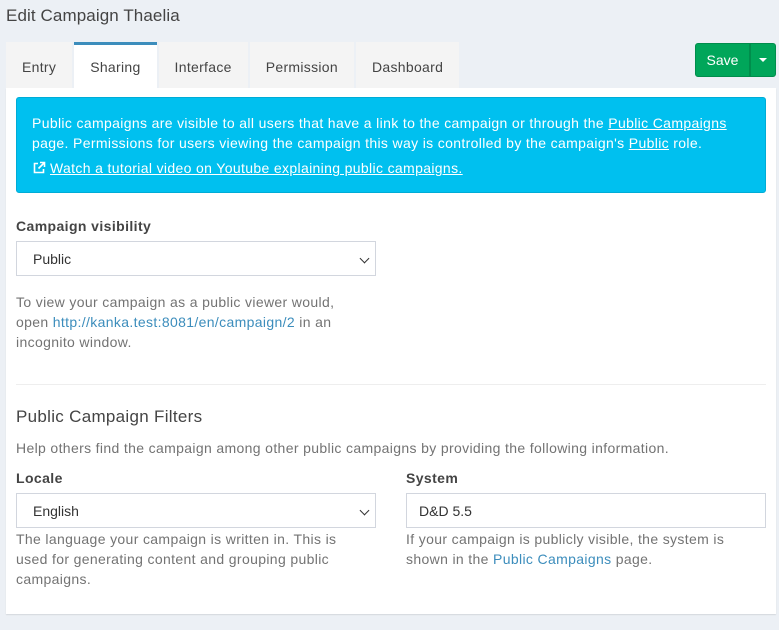 This screenshot has height=630, width=779. Describe the element at coordinates (313, 322) in the screenshot. I see `help-text: in an` at that location.